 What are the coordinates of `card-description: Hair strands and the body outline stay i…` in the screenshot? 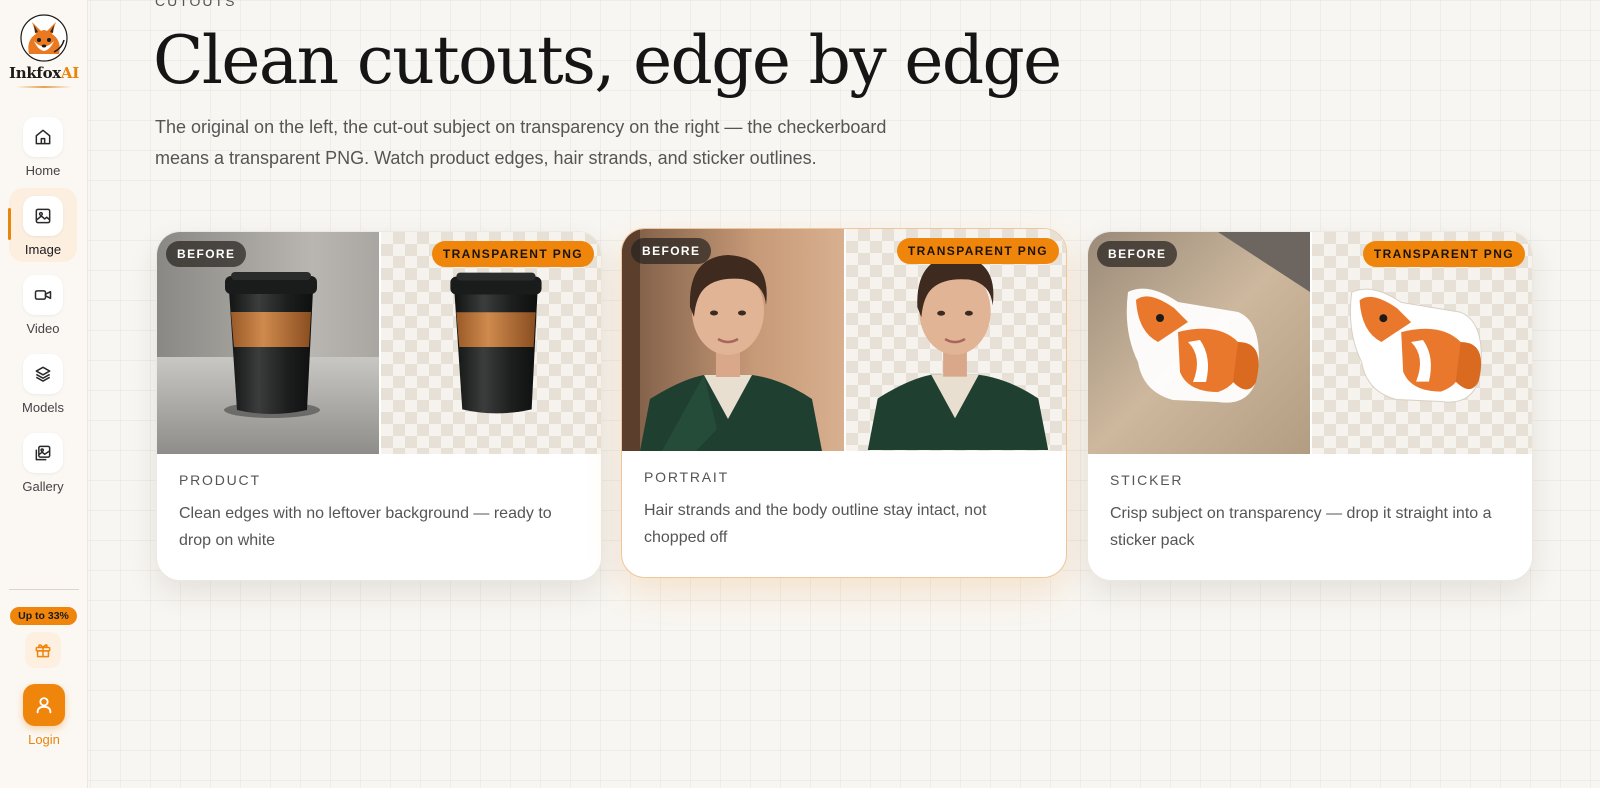 It's located at (815, 524).